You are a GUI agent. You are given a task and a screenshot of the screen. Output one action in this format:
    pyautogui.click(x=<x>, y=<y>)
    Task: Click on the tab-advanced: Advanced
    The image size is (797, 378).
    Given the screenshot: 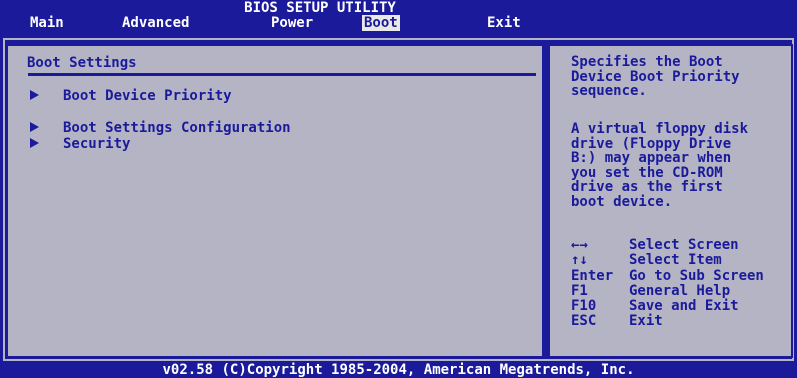 What is the action you would take?
    pyautogui.click(x=155, y=23)
    